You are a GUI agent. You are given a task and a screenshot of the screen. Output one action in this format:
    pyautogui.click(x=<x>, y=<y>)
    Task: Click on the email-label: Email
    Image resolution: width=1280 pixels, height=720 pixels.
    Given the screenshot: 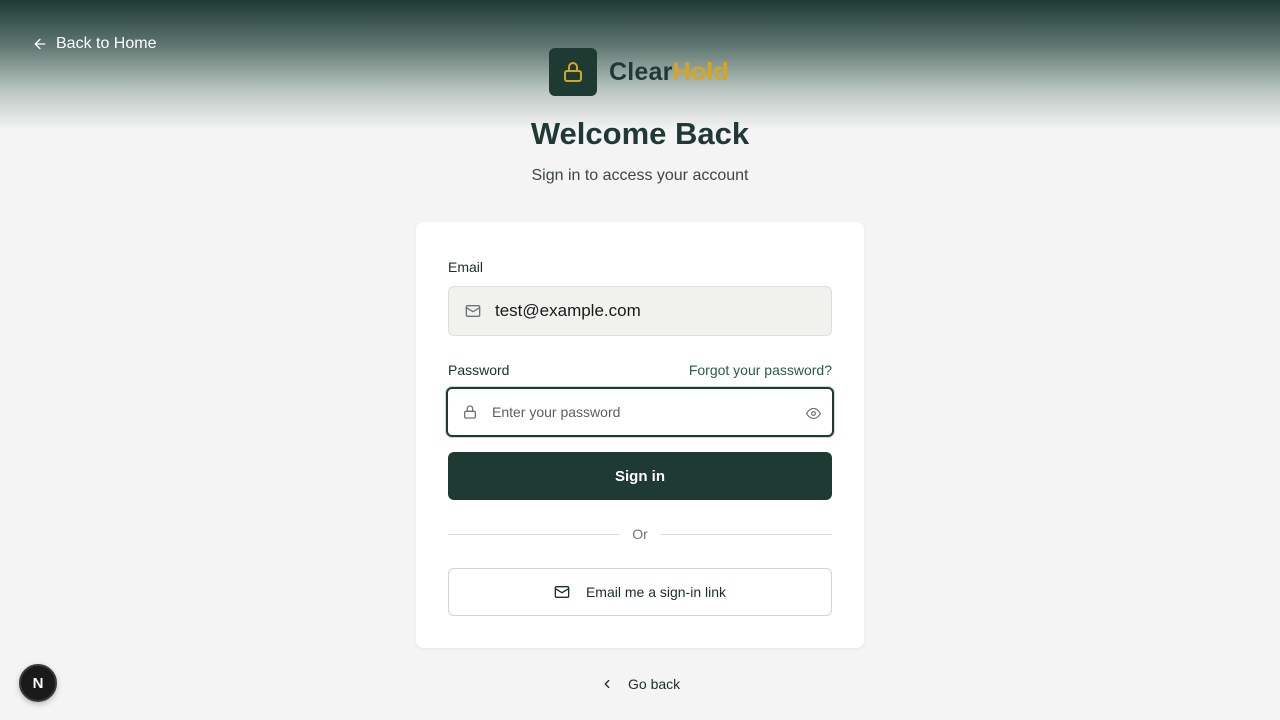 What is the action you would take?
    pyautogui.click(x=466, y=267)
    